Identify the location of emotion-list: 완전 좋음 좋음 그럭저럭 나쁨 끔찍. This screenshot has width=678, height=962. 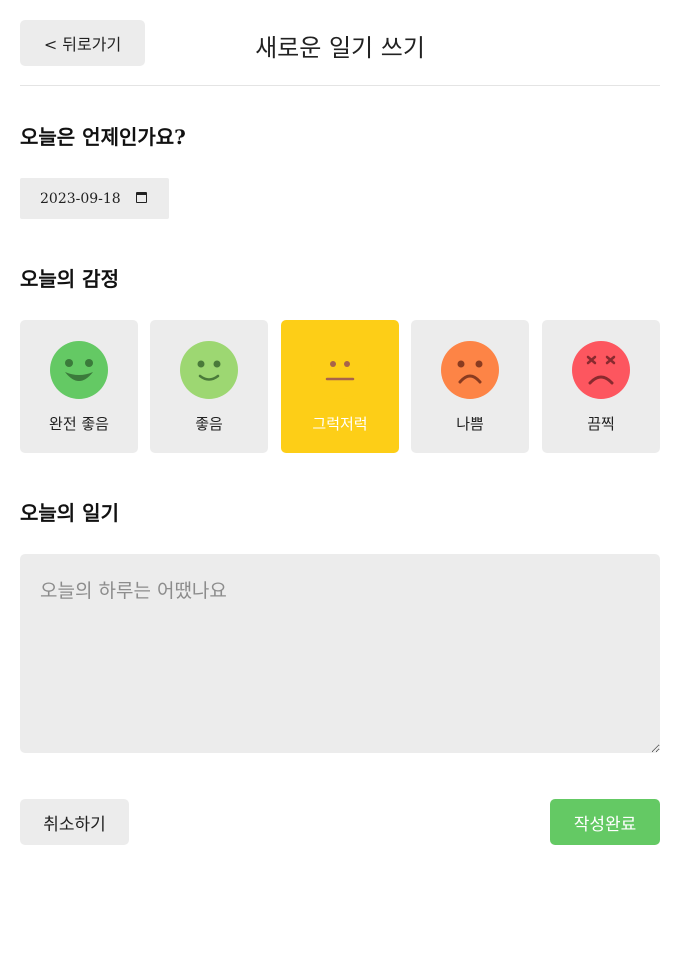
(340, 386).